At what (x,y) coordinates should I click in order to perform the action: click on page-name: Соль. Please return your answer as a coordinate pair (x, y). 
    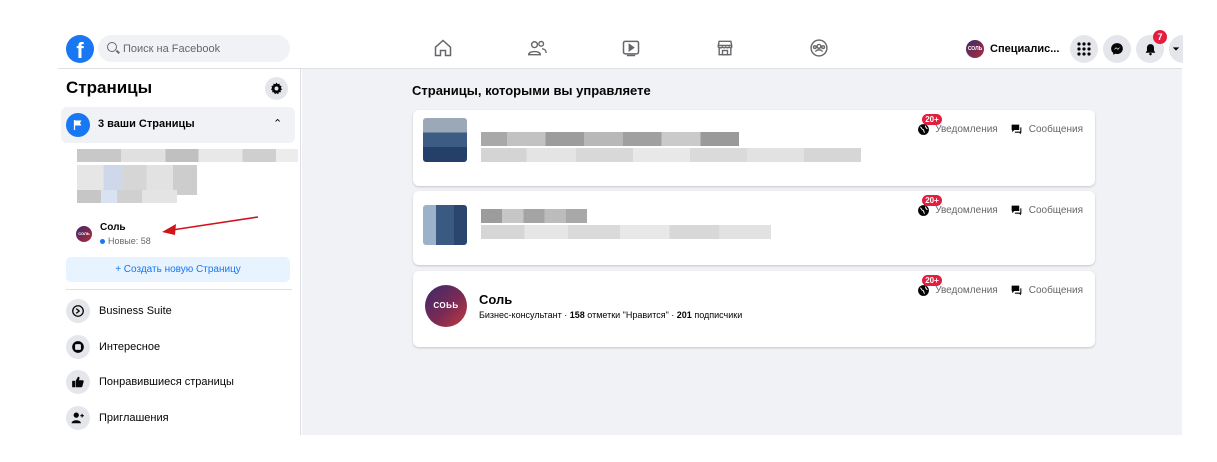
    Looking at the image, I should click on (495, 299).